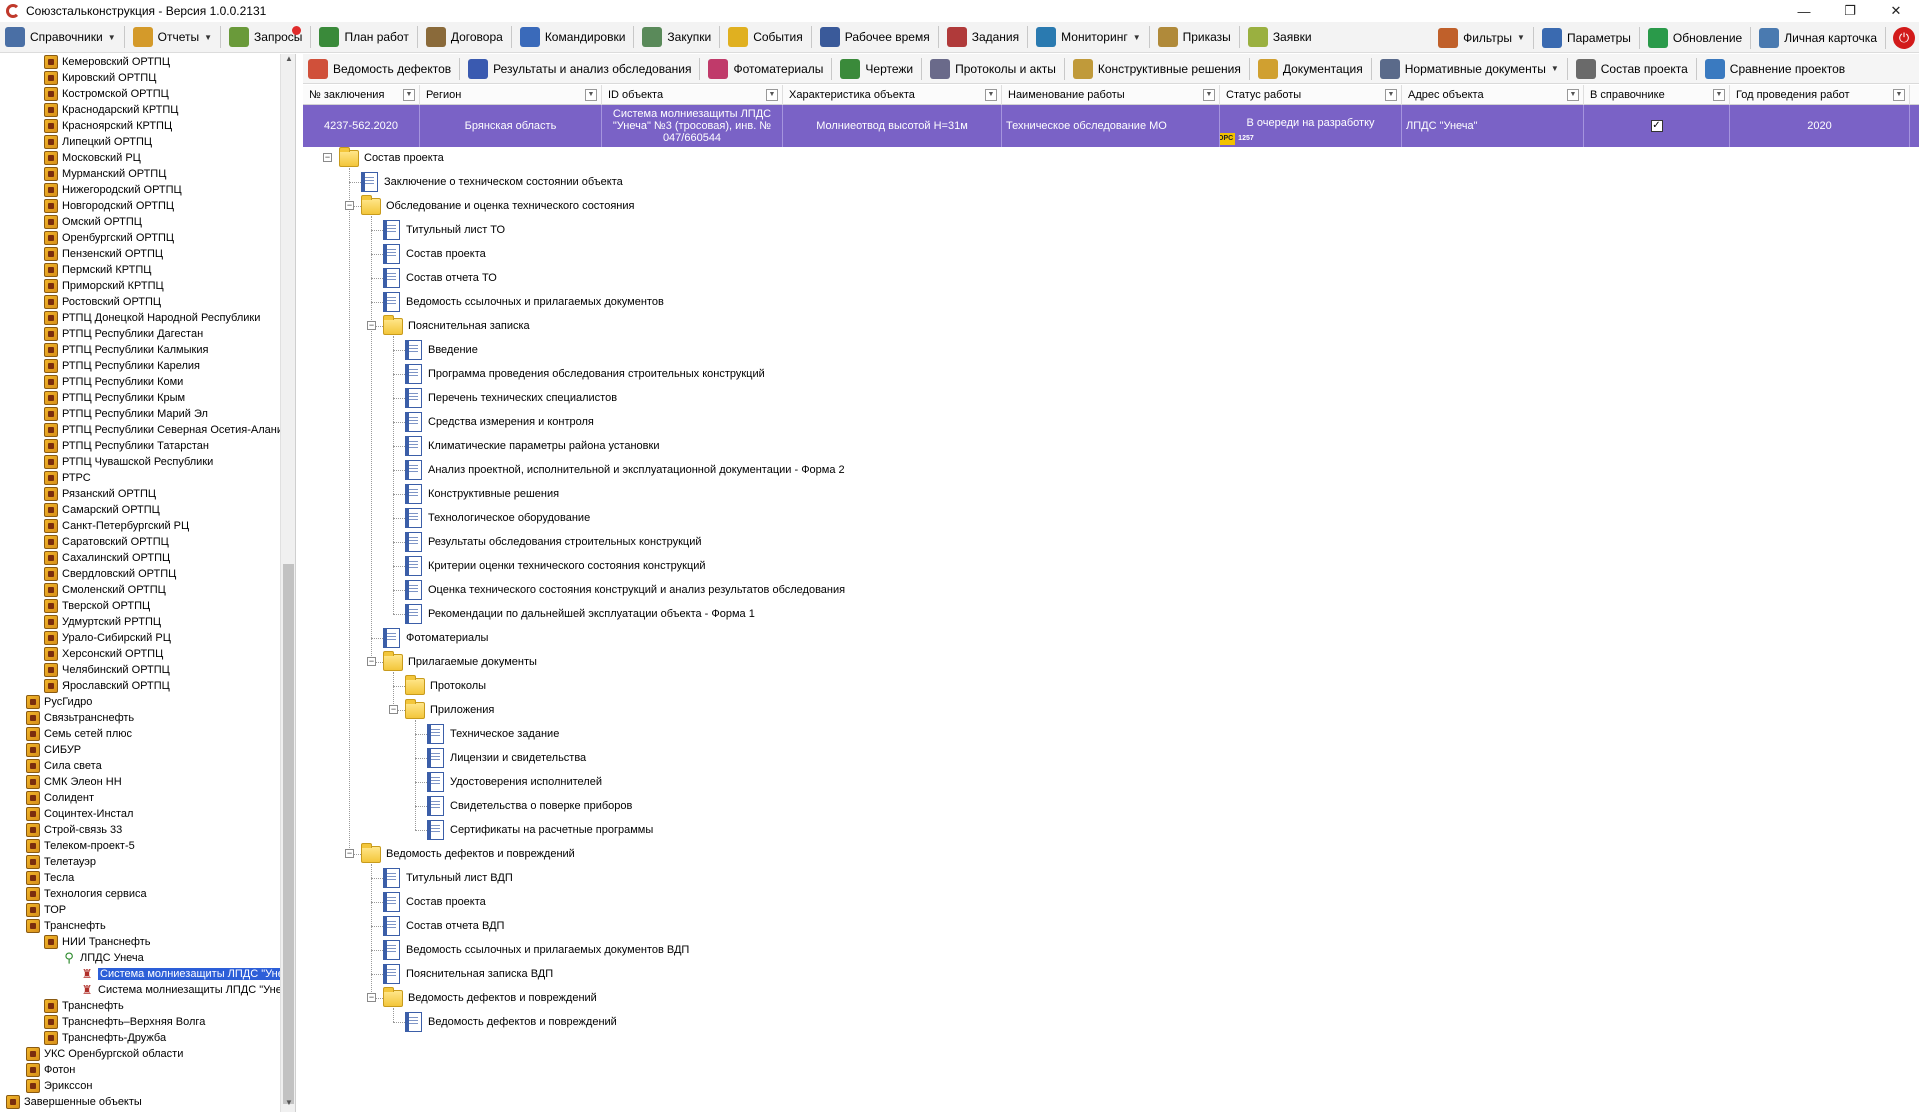 This screenshot has width=1919, height=1112. I want to click on tree-document-node: Пояснительная записка ВДП, so click(468, 974).